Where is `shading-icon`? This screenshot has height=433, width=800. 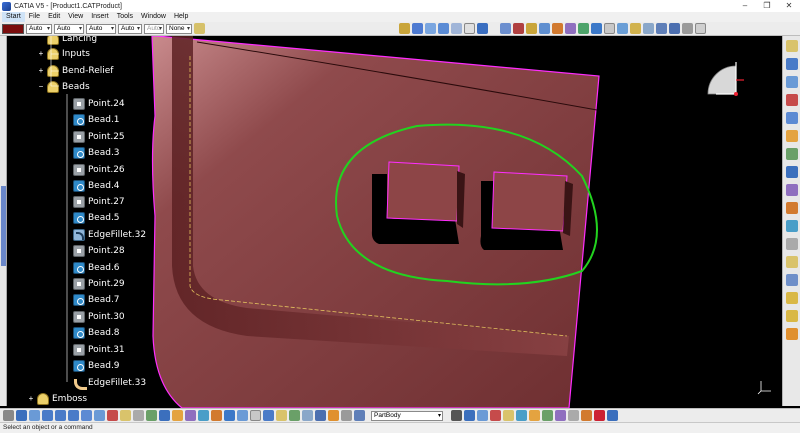
shading-icon is located at coordinates (112, 415).